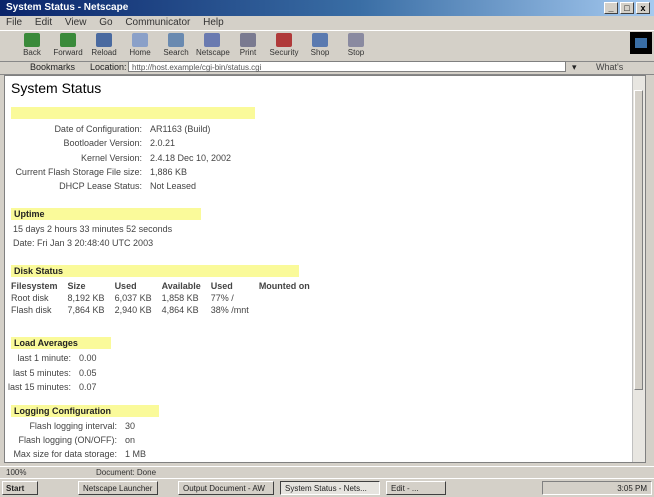 This screenshot has height=497, width=654. I want to click on start-button: Start, so click(20, 488).